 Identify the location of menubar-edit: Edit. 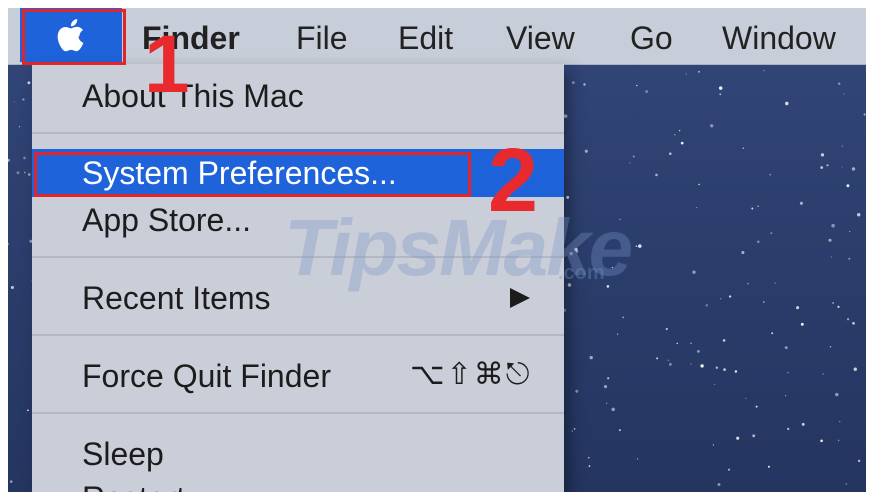
(425, 38).